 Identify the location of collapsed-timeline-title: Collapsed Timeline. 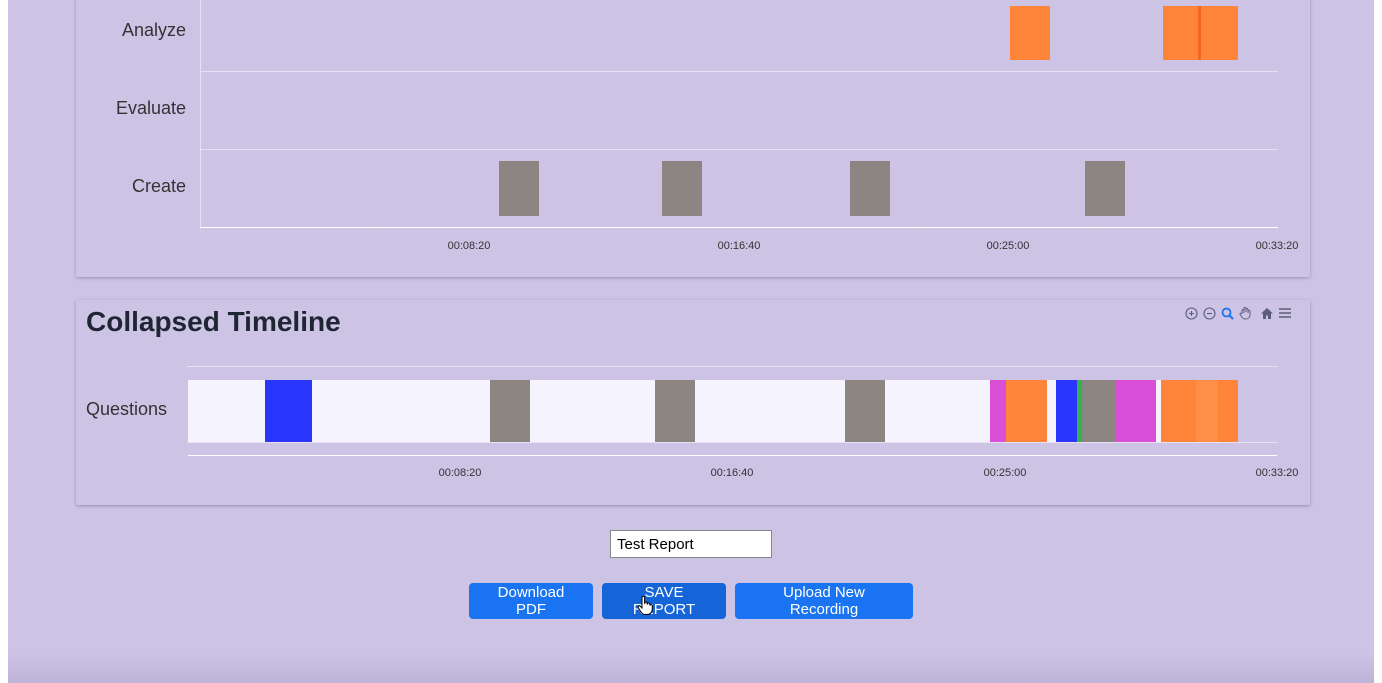
(213, 321).